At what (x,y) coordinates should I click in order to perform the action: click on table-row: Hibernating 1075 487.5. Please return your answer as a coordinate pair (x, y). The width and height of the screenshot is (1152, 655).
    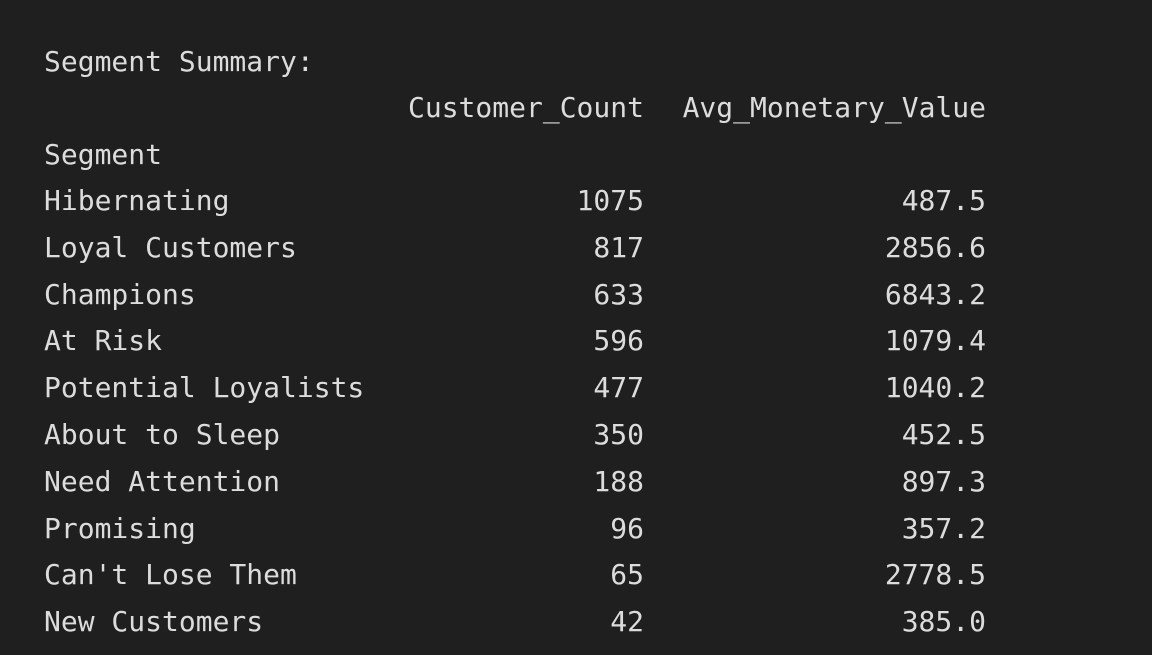
    Looking at the image, I should click on (576, 206).